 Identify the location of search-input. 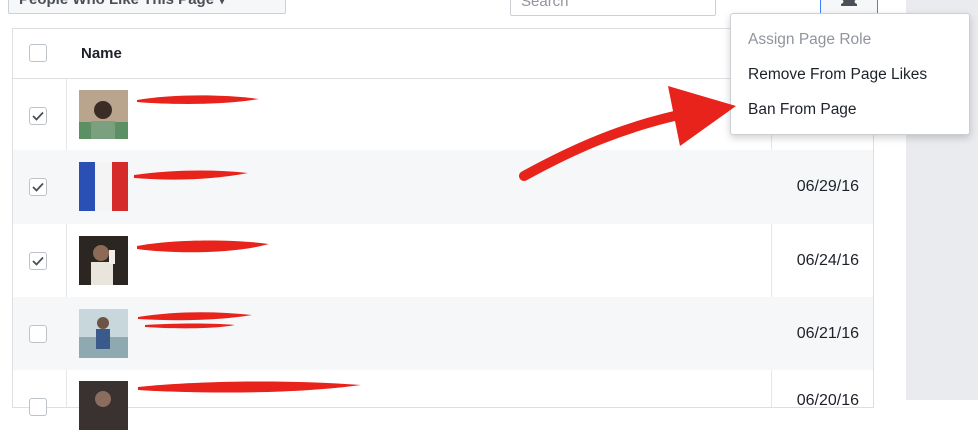
(613, 7).